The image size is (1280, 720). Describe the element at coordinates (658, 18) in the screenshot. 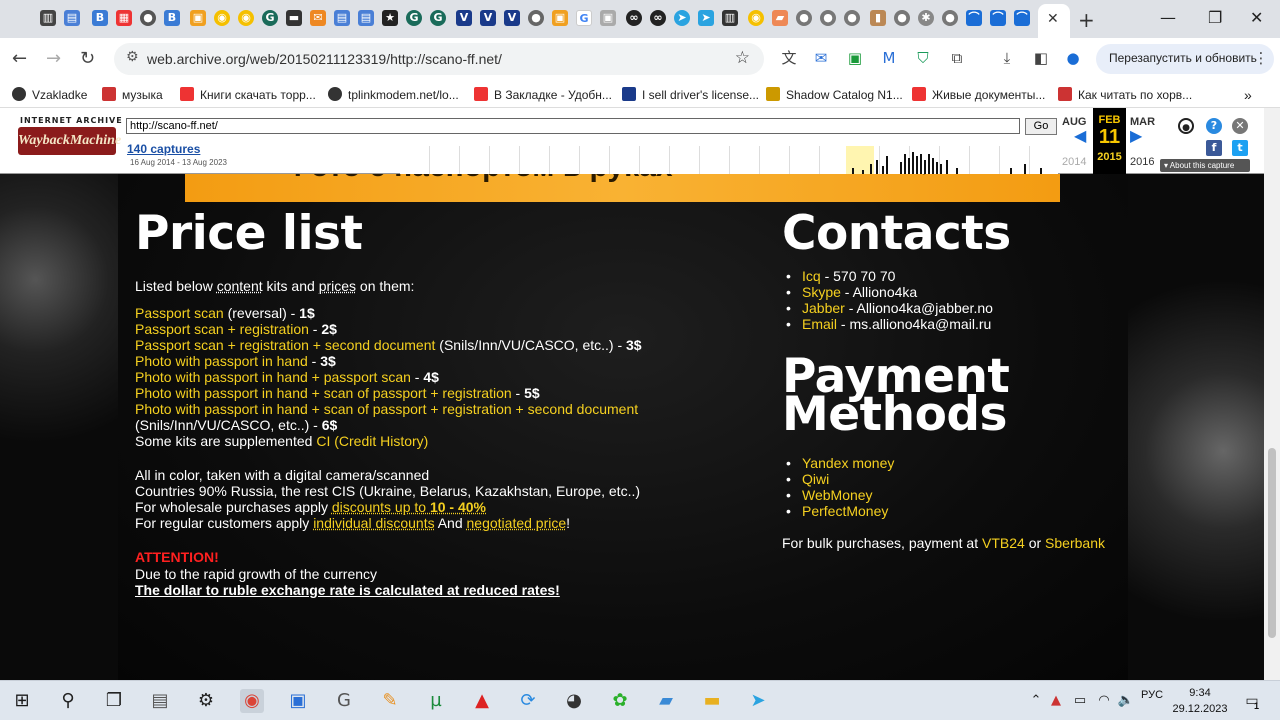

I see `tab-favicon: ∞` at that location.